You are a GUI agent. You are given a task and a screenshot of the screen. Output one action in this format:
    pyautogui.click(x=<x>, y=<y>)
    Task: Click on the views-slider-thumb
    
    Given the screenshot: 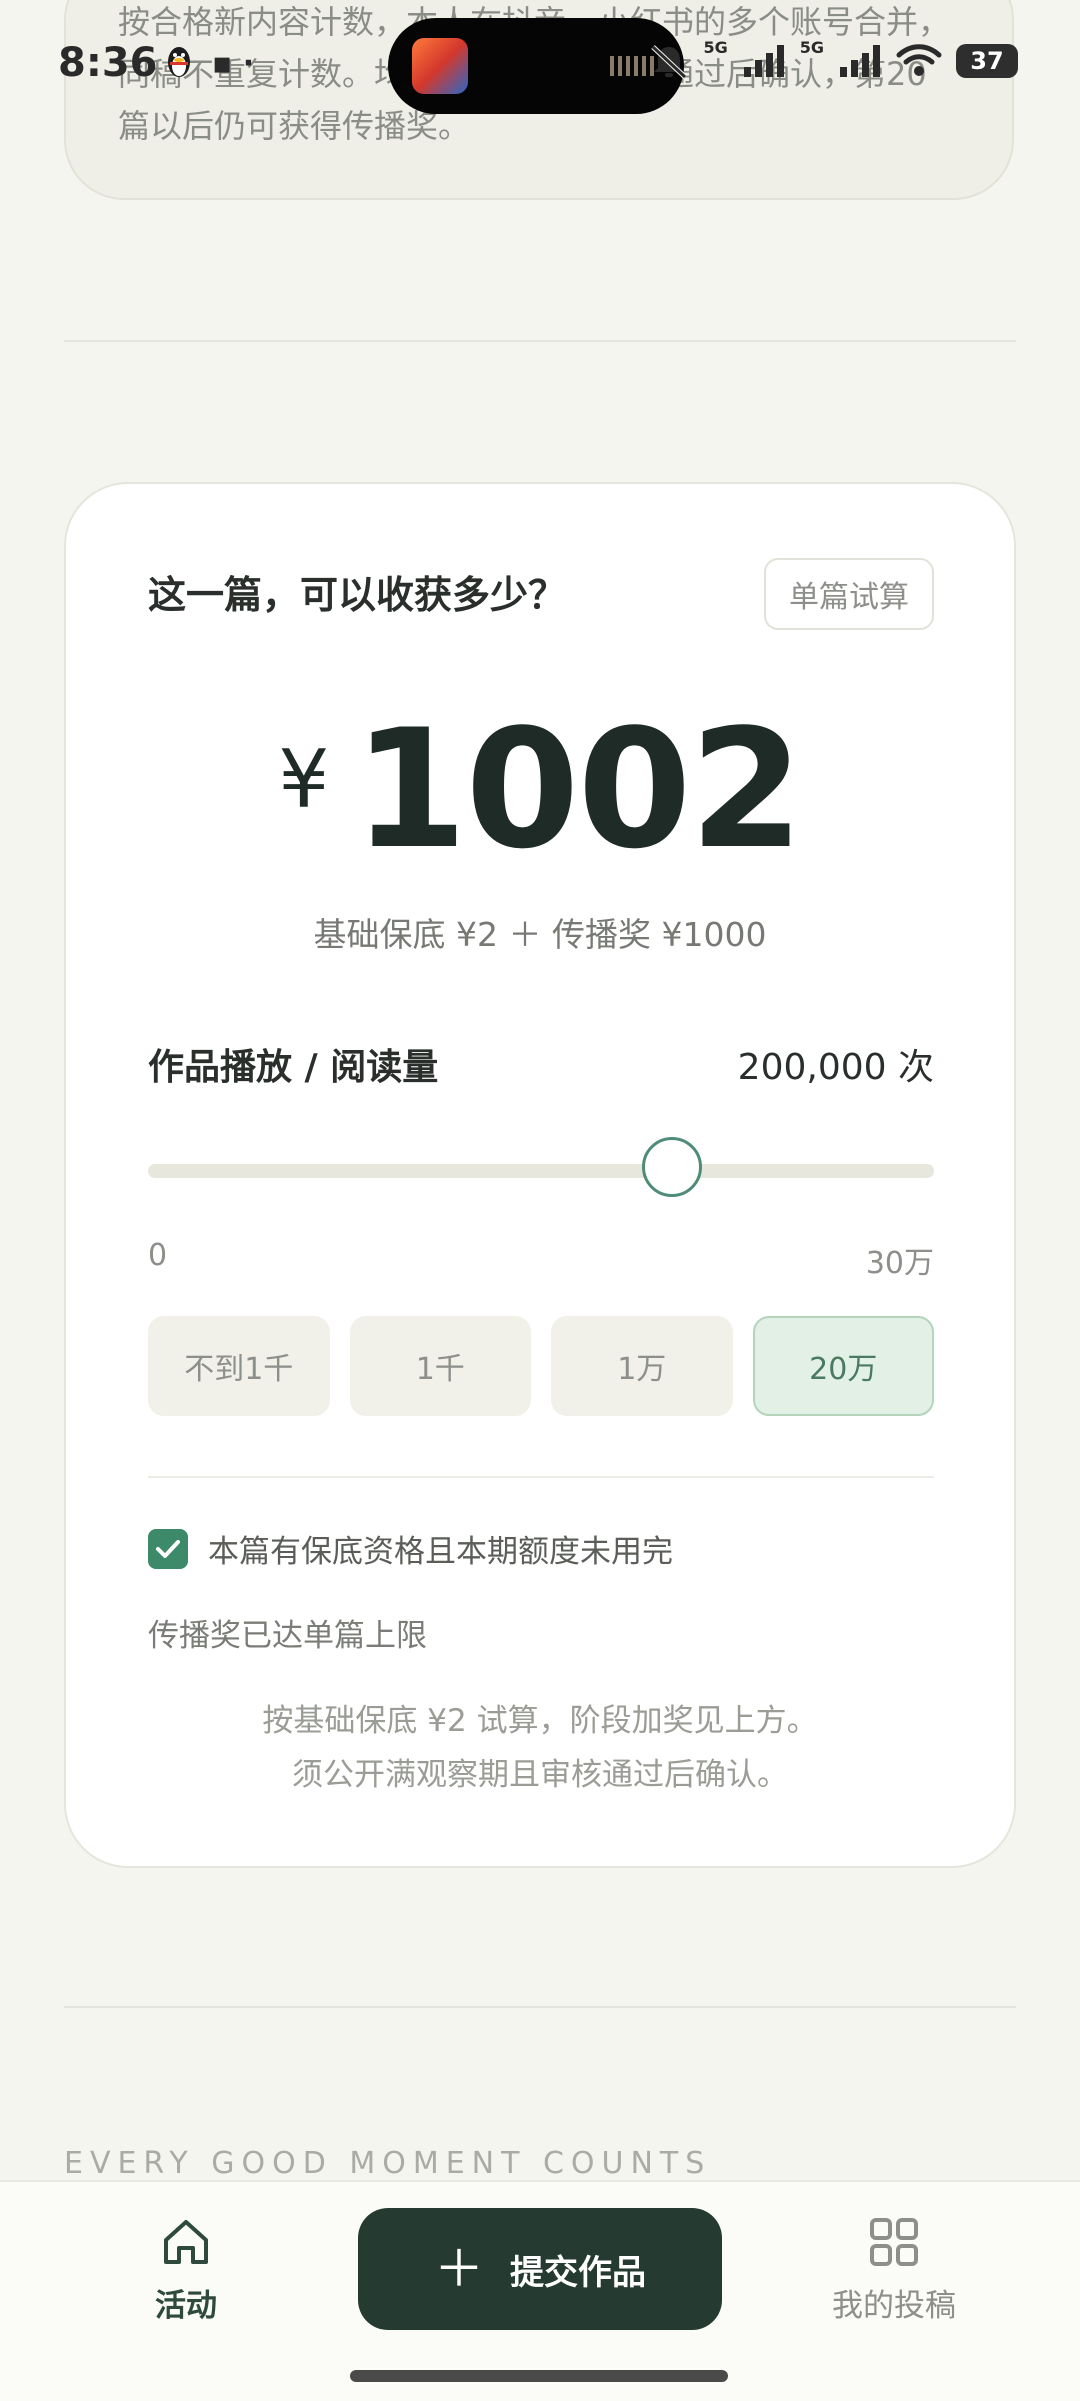 What is the action you would take?
    pyautogui.click(x=672, y=1167)
    